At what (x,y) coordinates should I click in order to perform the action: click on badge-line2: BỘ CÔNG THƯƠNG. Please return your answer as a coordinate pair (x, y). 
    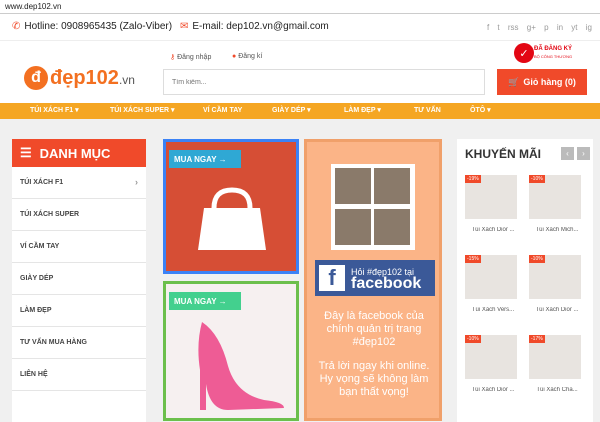
    Looking at the image, I should click on (553, 56).